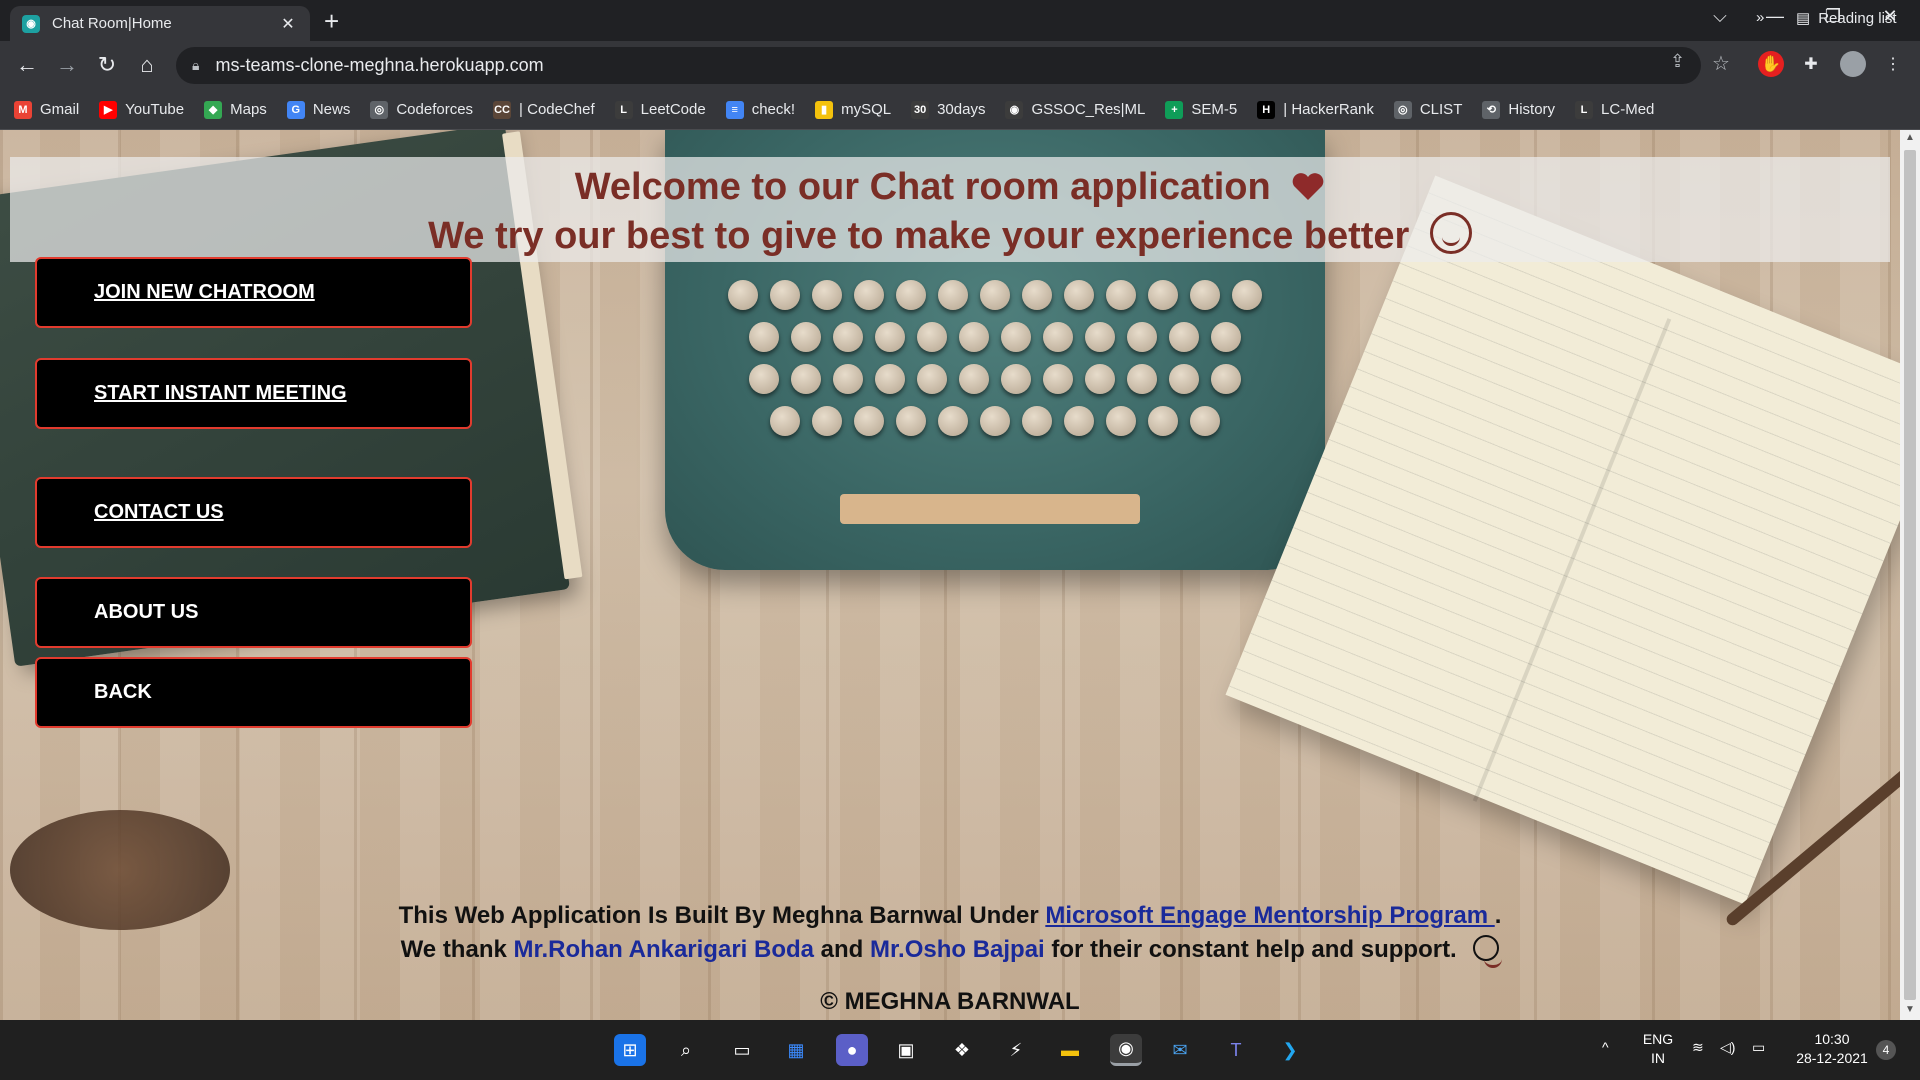 The image size is (1920, 1080). Describe the element at coordinates (1853, 64) in the screenshot. I see `profile-avatar` at that location.